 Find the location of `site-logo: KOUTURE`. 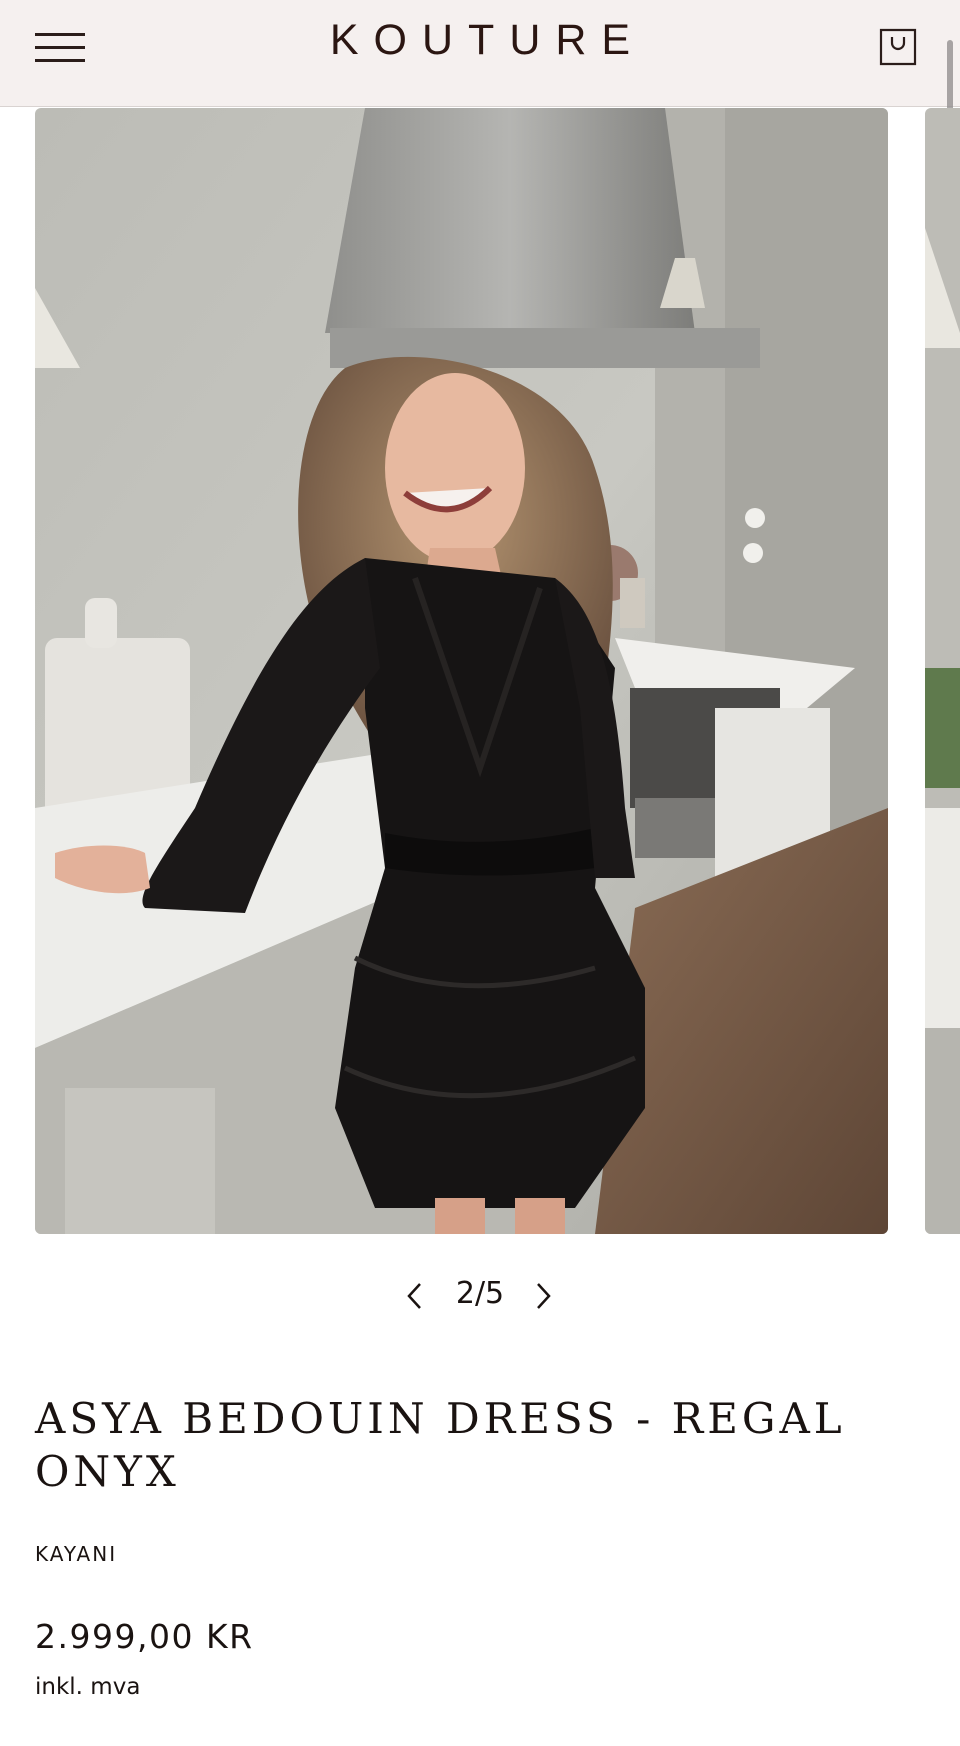

site-logo: KOUTURE is located at coordinates (480, 40).